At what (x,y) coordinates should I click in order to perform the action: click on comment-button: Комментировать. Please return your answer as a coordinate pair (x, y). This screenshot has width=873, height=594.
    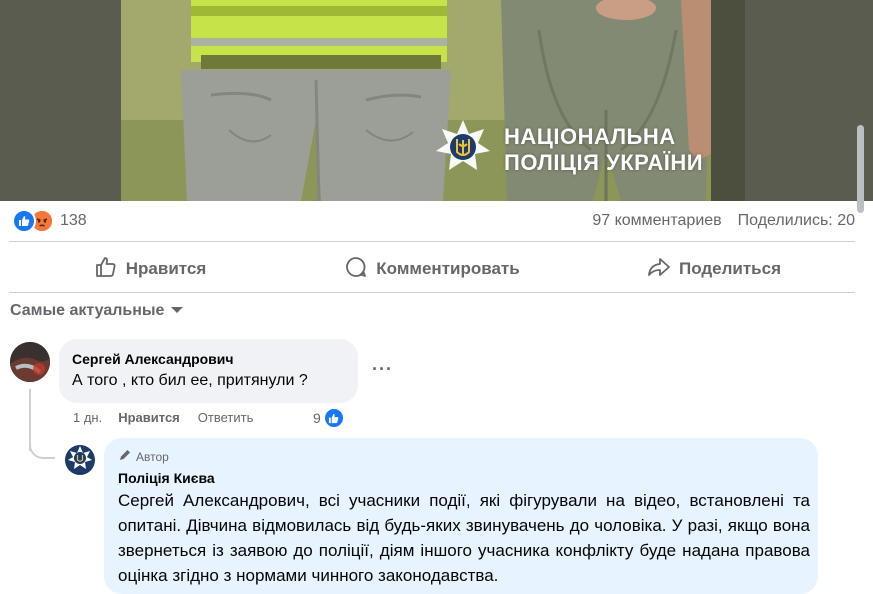
    Looking at the image, I should click on (432, 269).